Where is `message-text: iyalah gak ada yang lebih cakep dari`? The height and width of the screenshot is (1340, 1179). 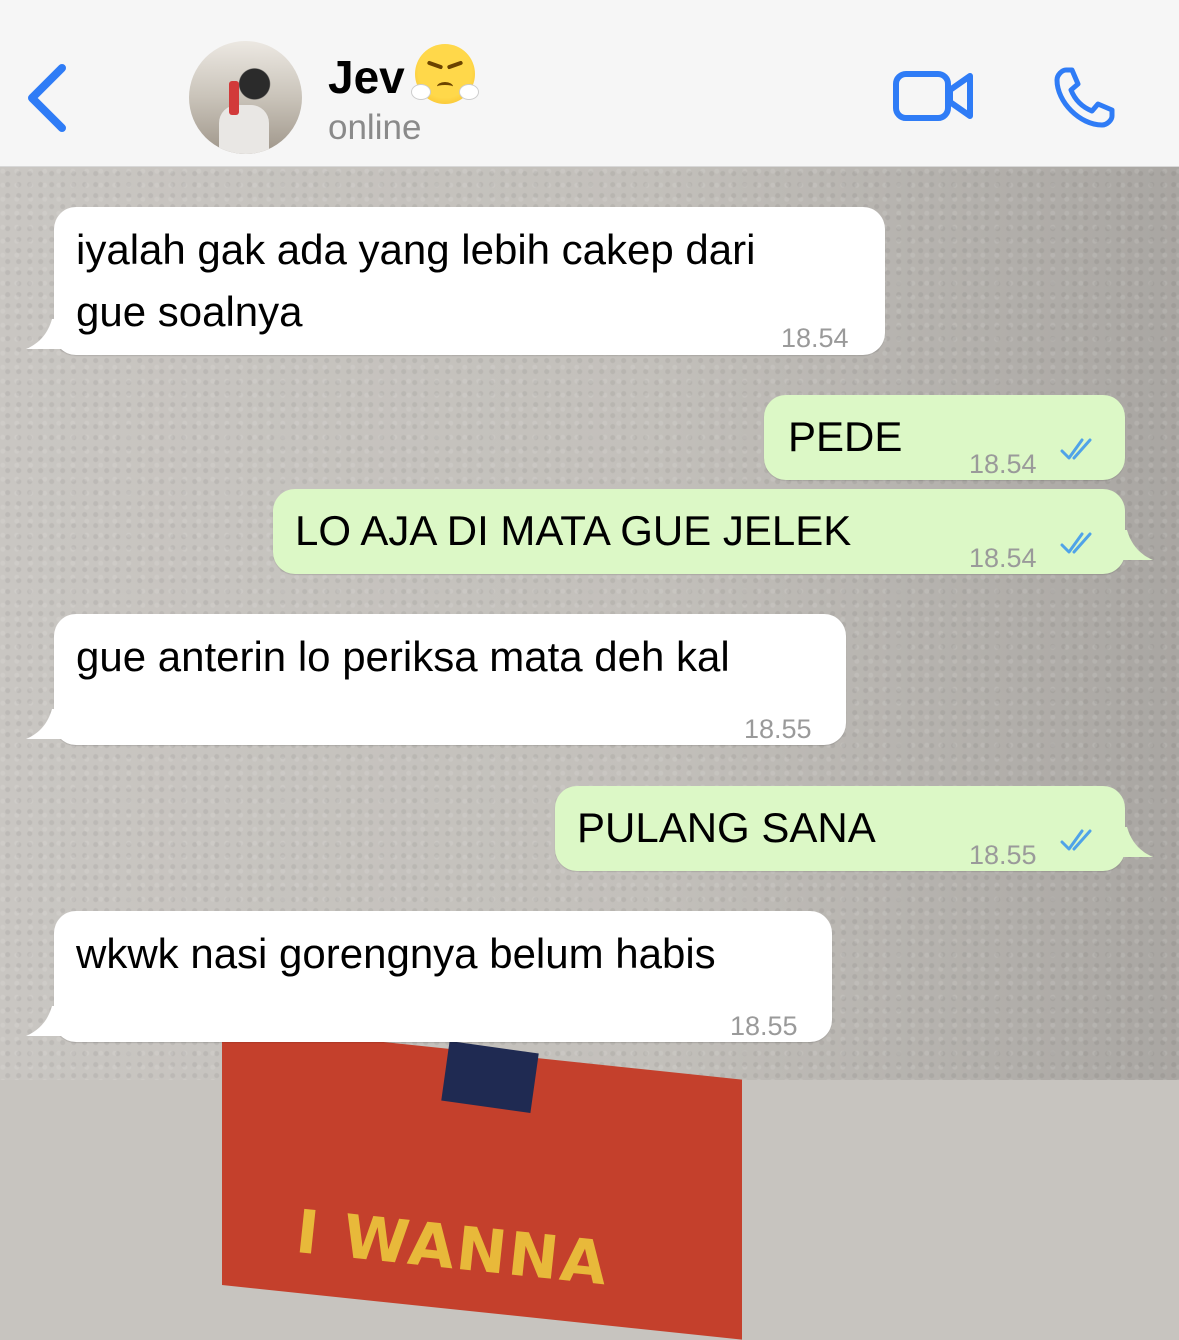
message-text: iyalah gak ada yang lebih cakep dari is located at coordinates (416, 249).